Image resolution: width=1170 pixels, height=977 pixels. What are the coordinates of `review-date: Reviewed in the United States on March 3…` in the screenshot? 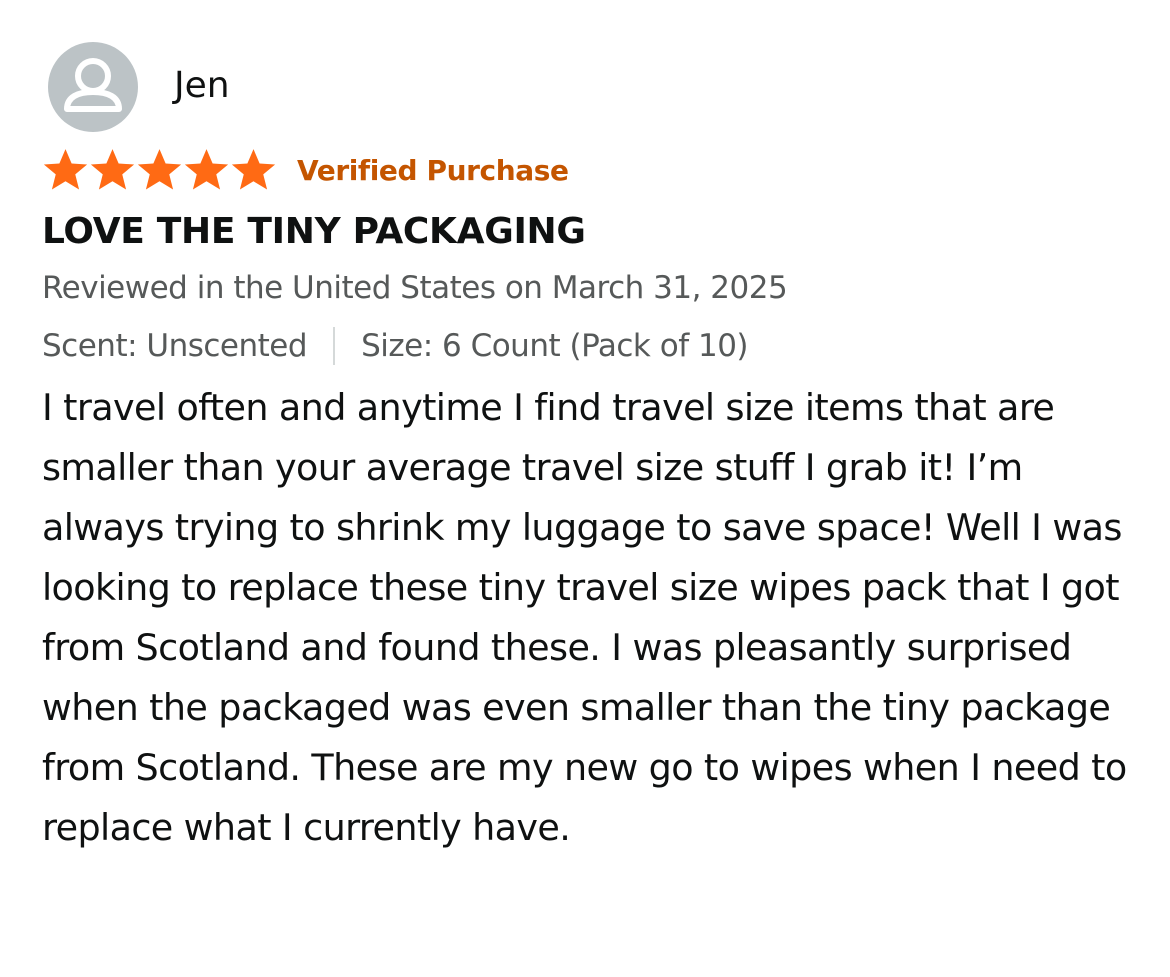 It's located at (415, 288).